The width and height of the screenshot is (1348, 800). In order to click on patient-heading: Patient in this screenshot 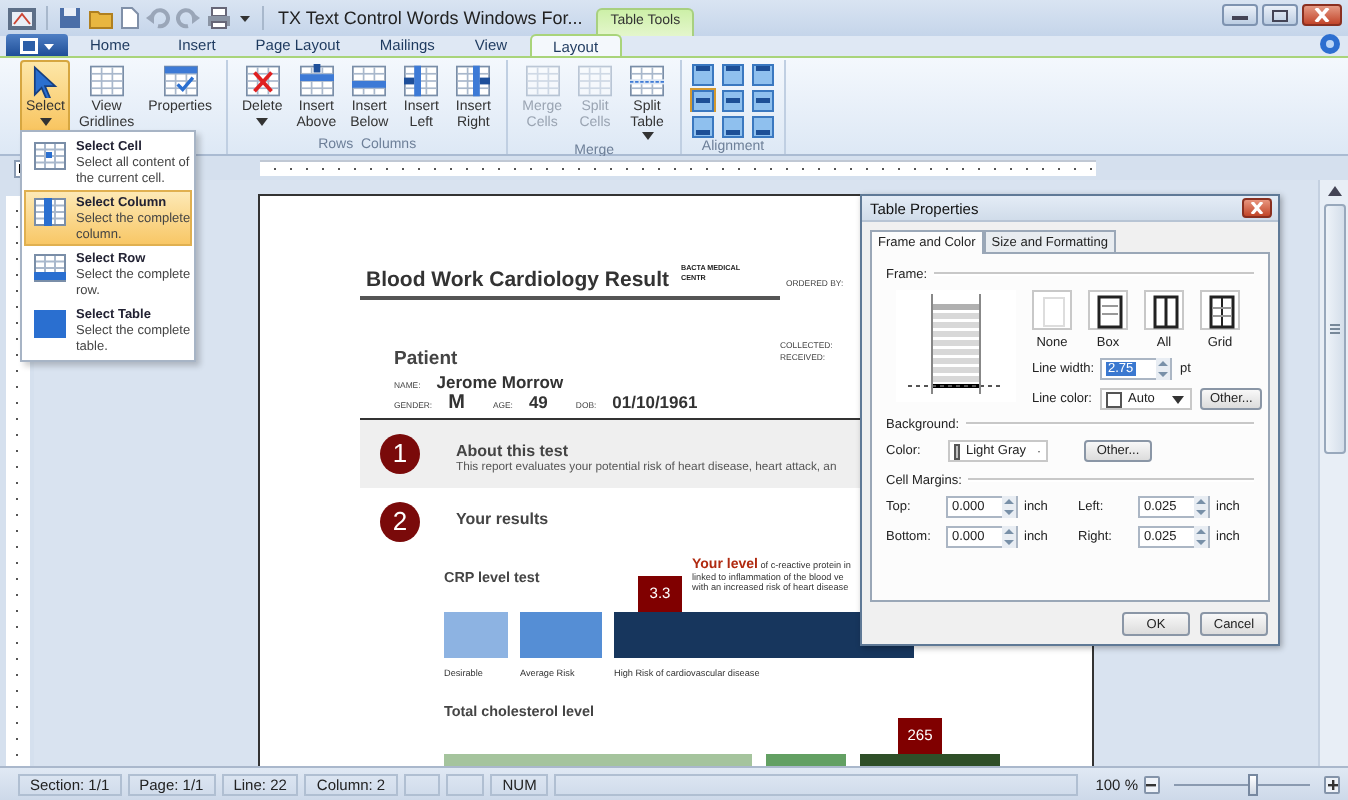, I will do `click(427, 359)`.